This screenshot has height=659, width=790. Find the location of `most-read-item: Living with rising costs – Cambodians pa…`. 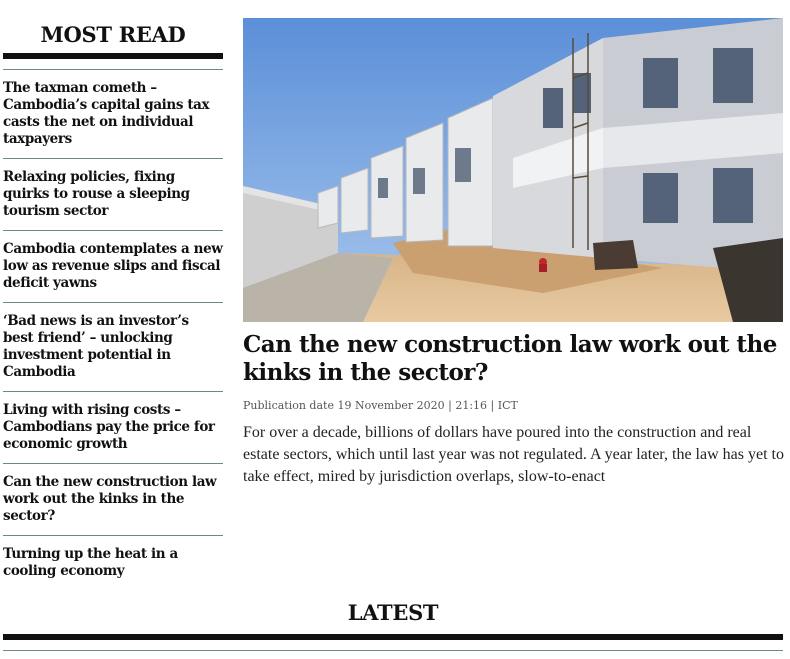

most-read-item: Living with rising costs – Cambodians pa… is located at coordinates (113, 427).